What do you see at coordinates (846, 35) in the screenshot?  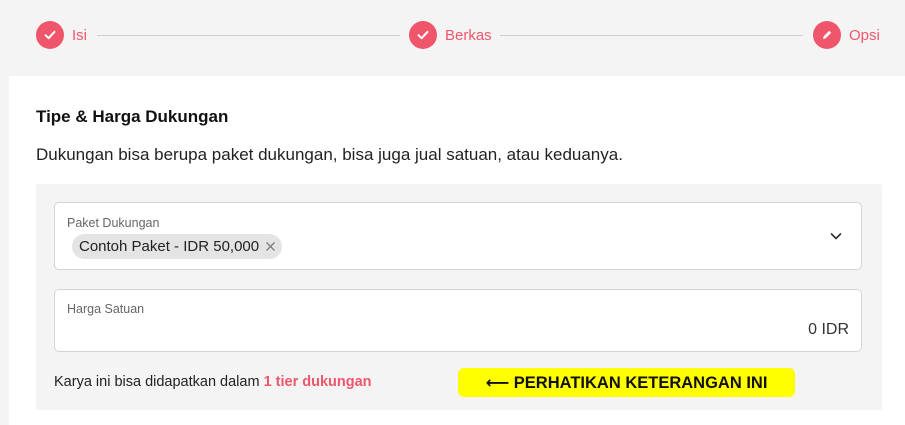 I see `step-opsi: Opsi` at bounding box center [846, 35].